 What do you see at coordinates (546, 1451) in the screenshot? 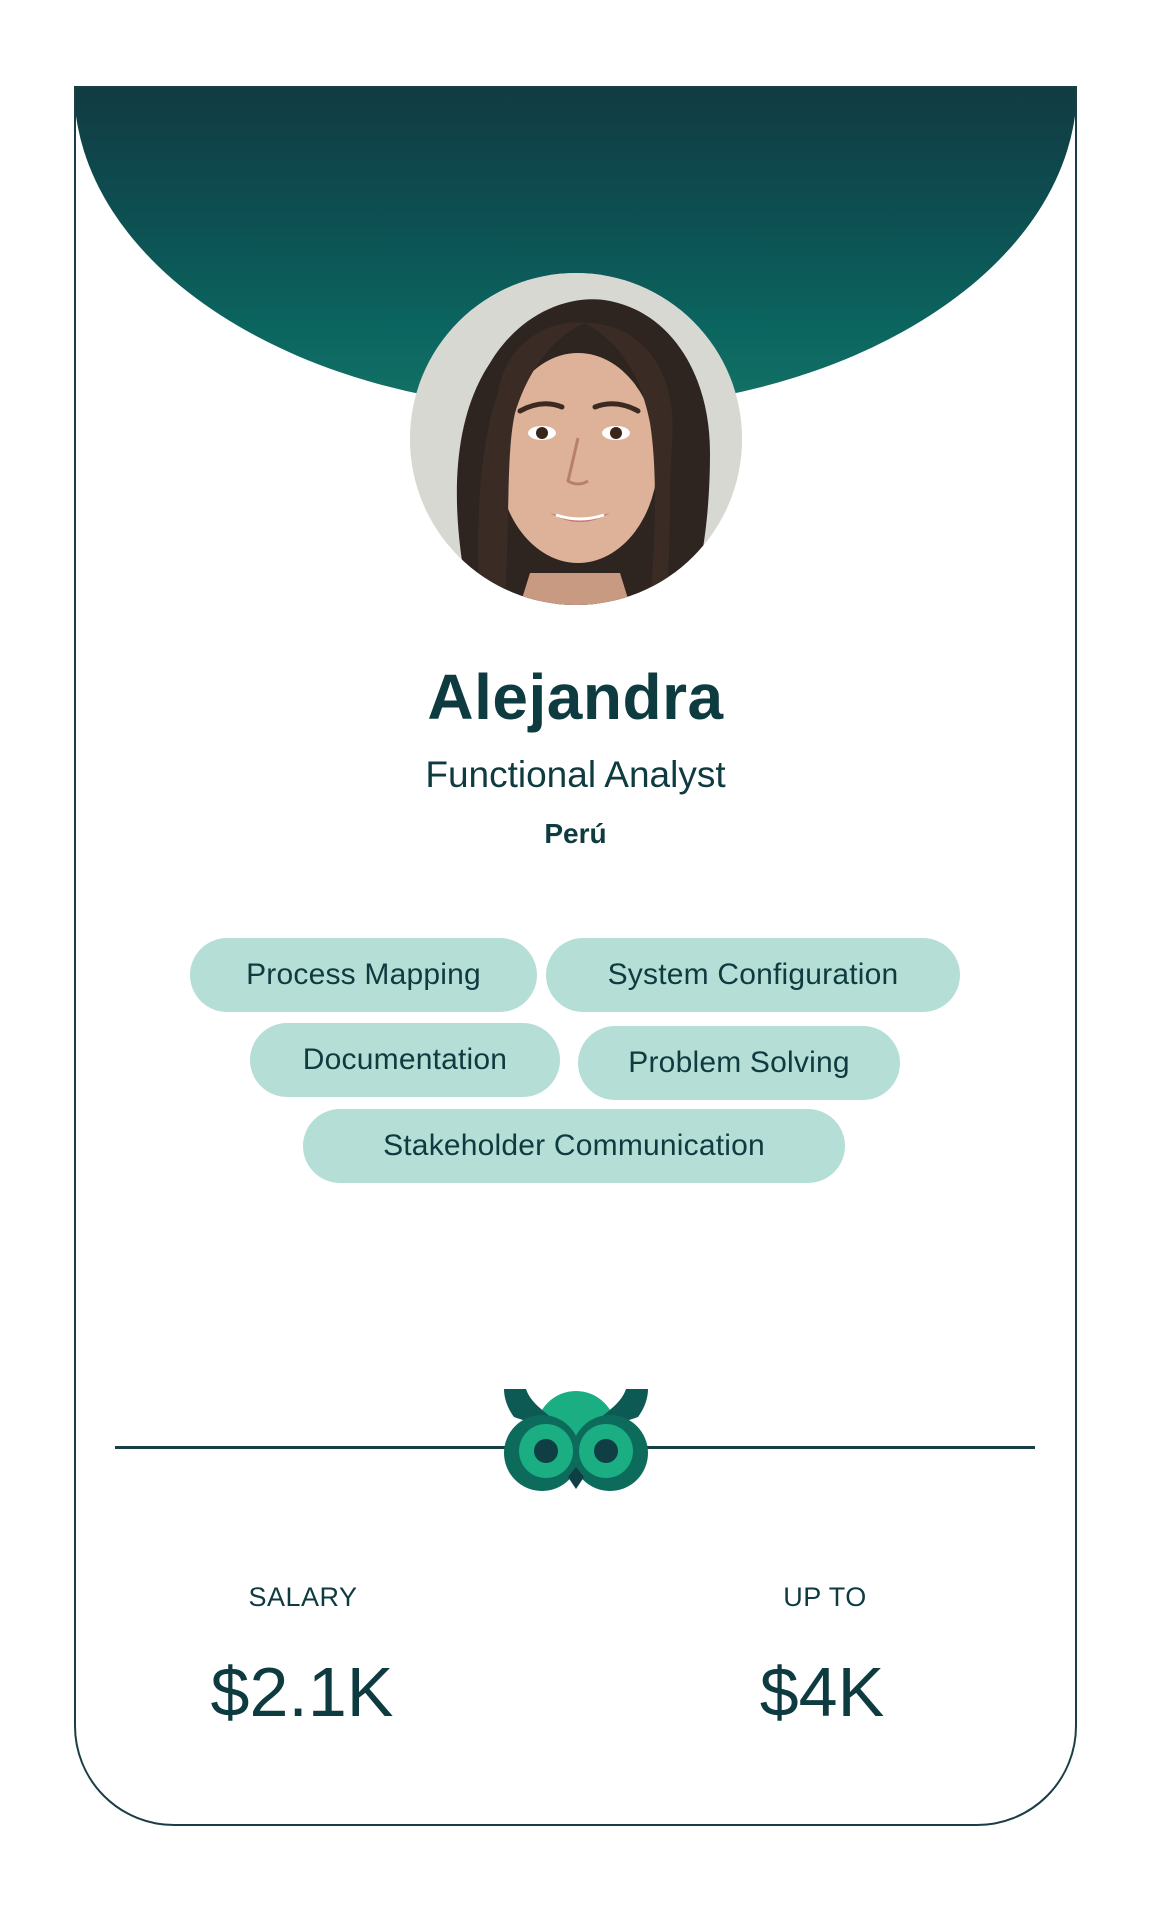
I see `owl-left-pupil` at bounding box center [546, 1451].